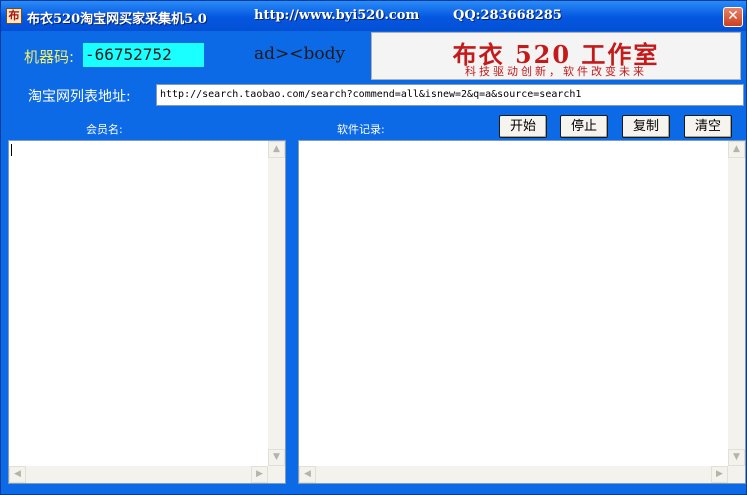 This screenshot has width=747, height=495. I want to click on copy-button: 复制, so click(646, 126).